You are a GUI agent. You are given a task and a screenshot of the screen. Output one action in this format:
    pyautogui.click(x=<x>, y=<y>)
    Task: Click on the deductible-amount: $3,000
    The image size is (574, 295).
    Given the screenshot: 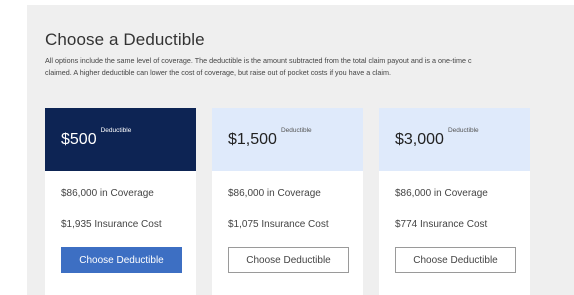 What is the action you would take?
    pyautogui.click(x=419, y=139)
    